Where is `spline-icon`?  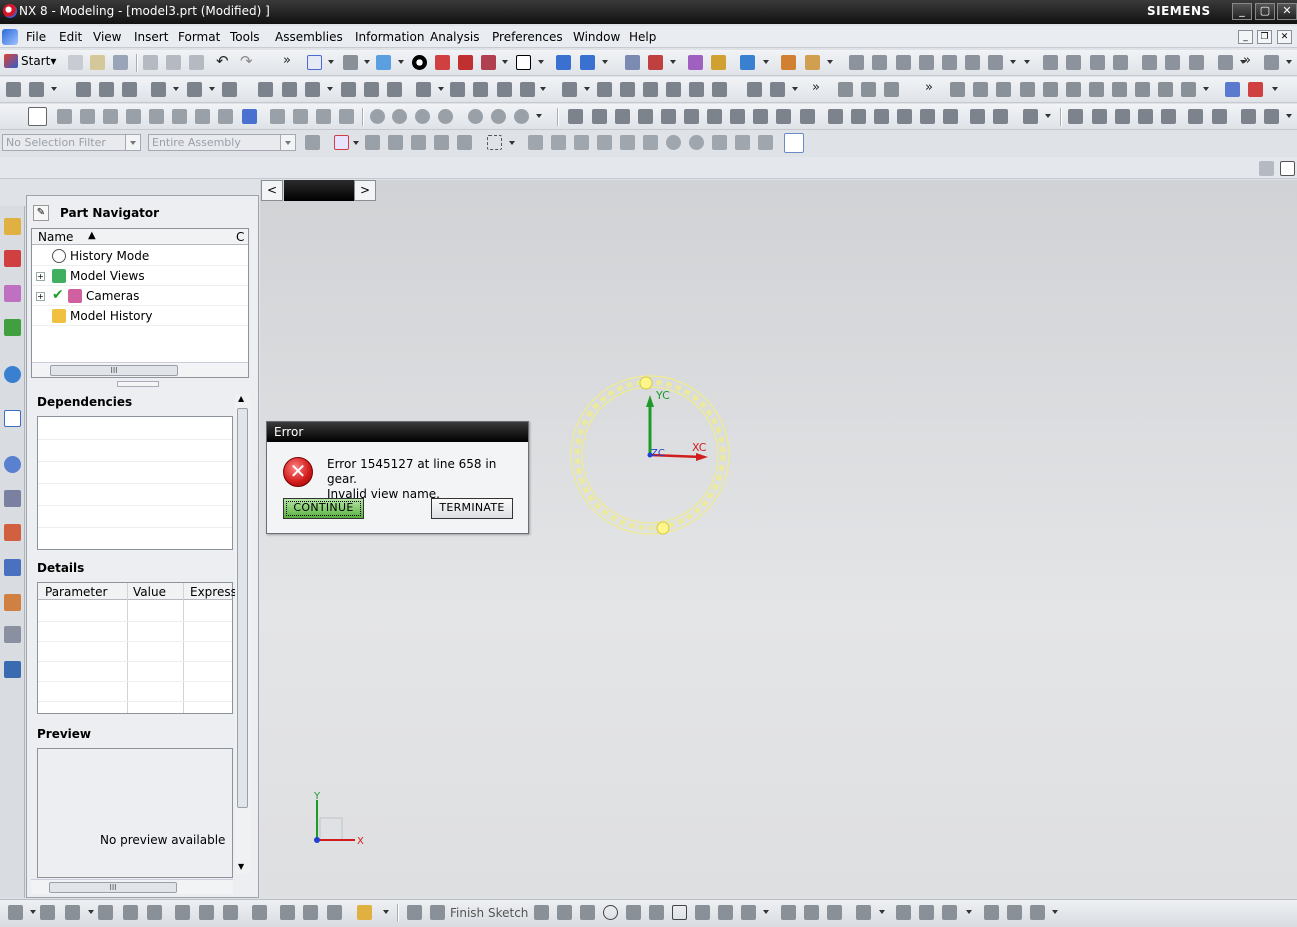 spline-icon is located at coordinates (1003, 89).